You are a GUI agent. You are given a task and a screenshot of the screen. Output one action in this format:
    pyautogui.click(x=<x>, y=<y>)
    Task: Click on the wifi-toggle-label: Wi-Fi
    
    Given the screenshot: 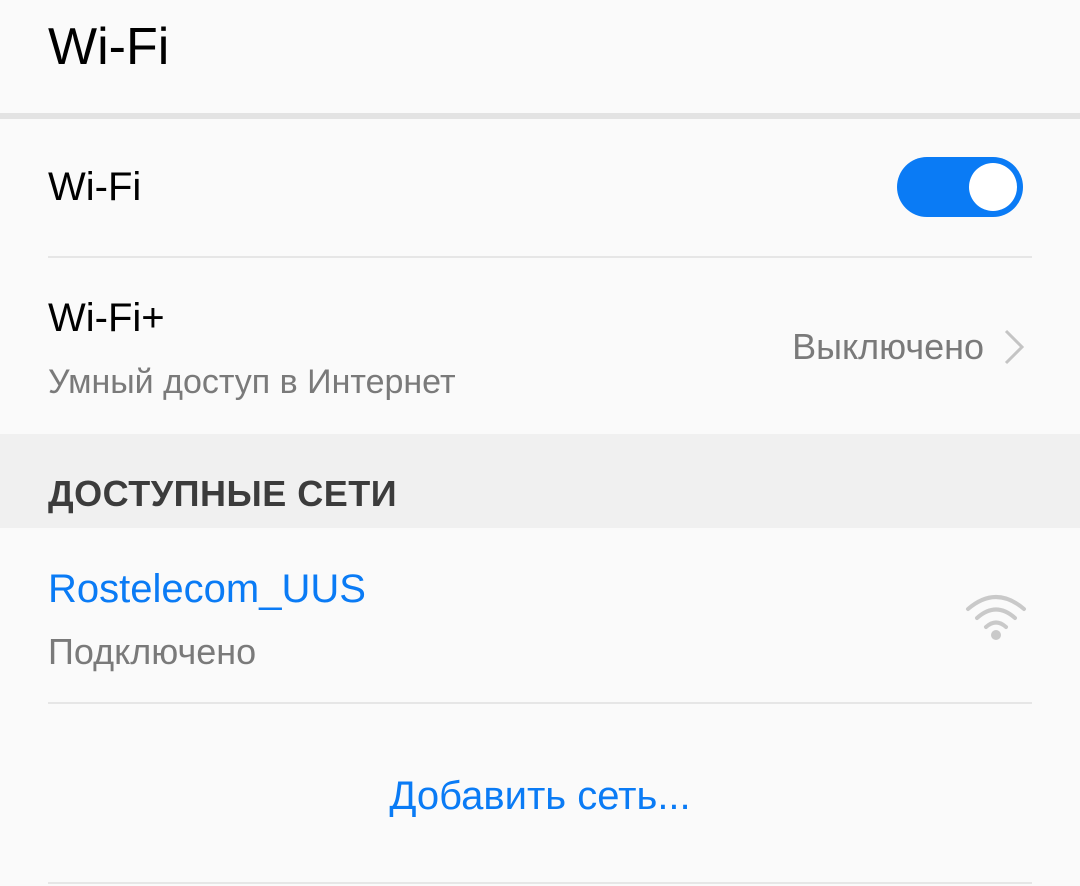 What is the action you would take?
    pyautogui.click(x=95, y=187)
    